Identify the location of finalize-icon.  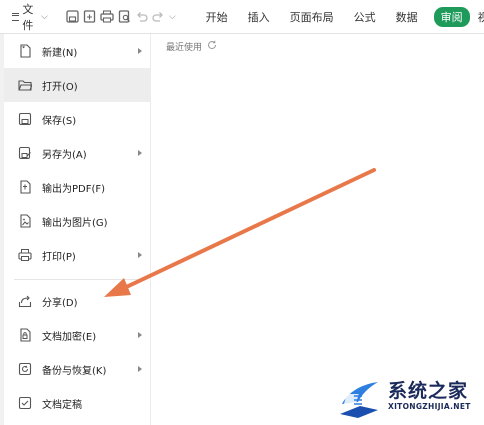
(25, 403).